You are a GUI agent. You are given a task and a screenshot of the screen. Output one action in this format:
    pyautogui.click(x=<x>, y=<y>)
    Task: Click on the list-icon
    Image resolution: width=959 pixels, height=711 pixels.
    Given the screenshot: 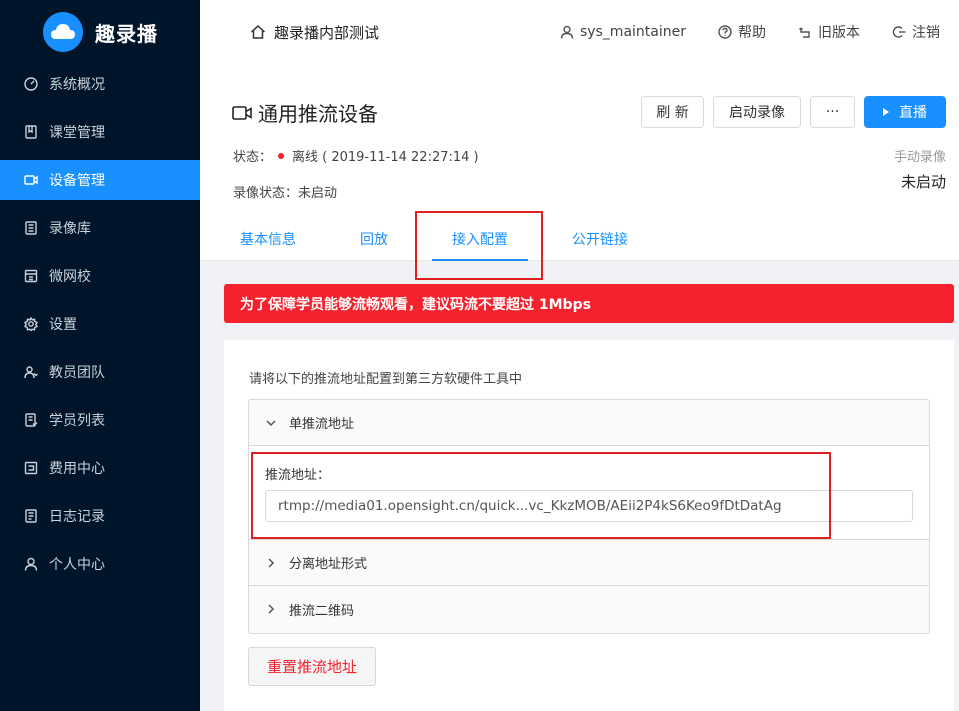 What is the action you would take?
    pyautogui.click(x=31, y=420)
    